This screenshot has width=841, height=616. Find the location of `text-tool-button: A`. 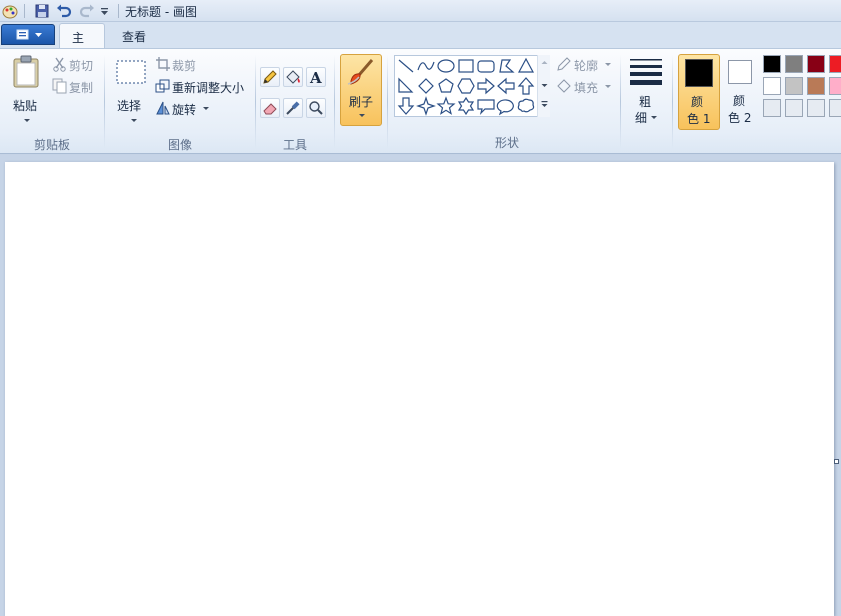

text-tool-button: A is located at coordinates (316, 77).